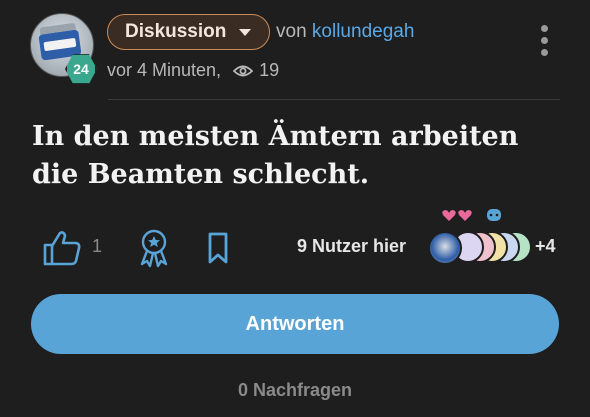 Image resolution: width=590 pixels, height=417 pixels. I want to click on more-vertical-icon, so click(544, 44).